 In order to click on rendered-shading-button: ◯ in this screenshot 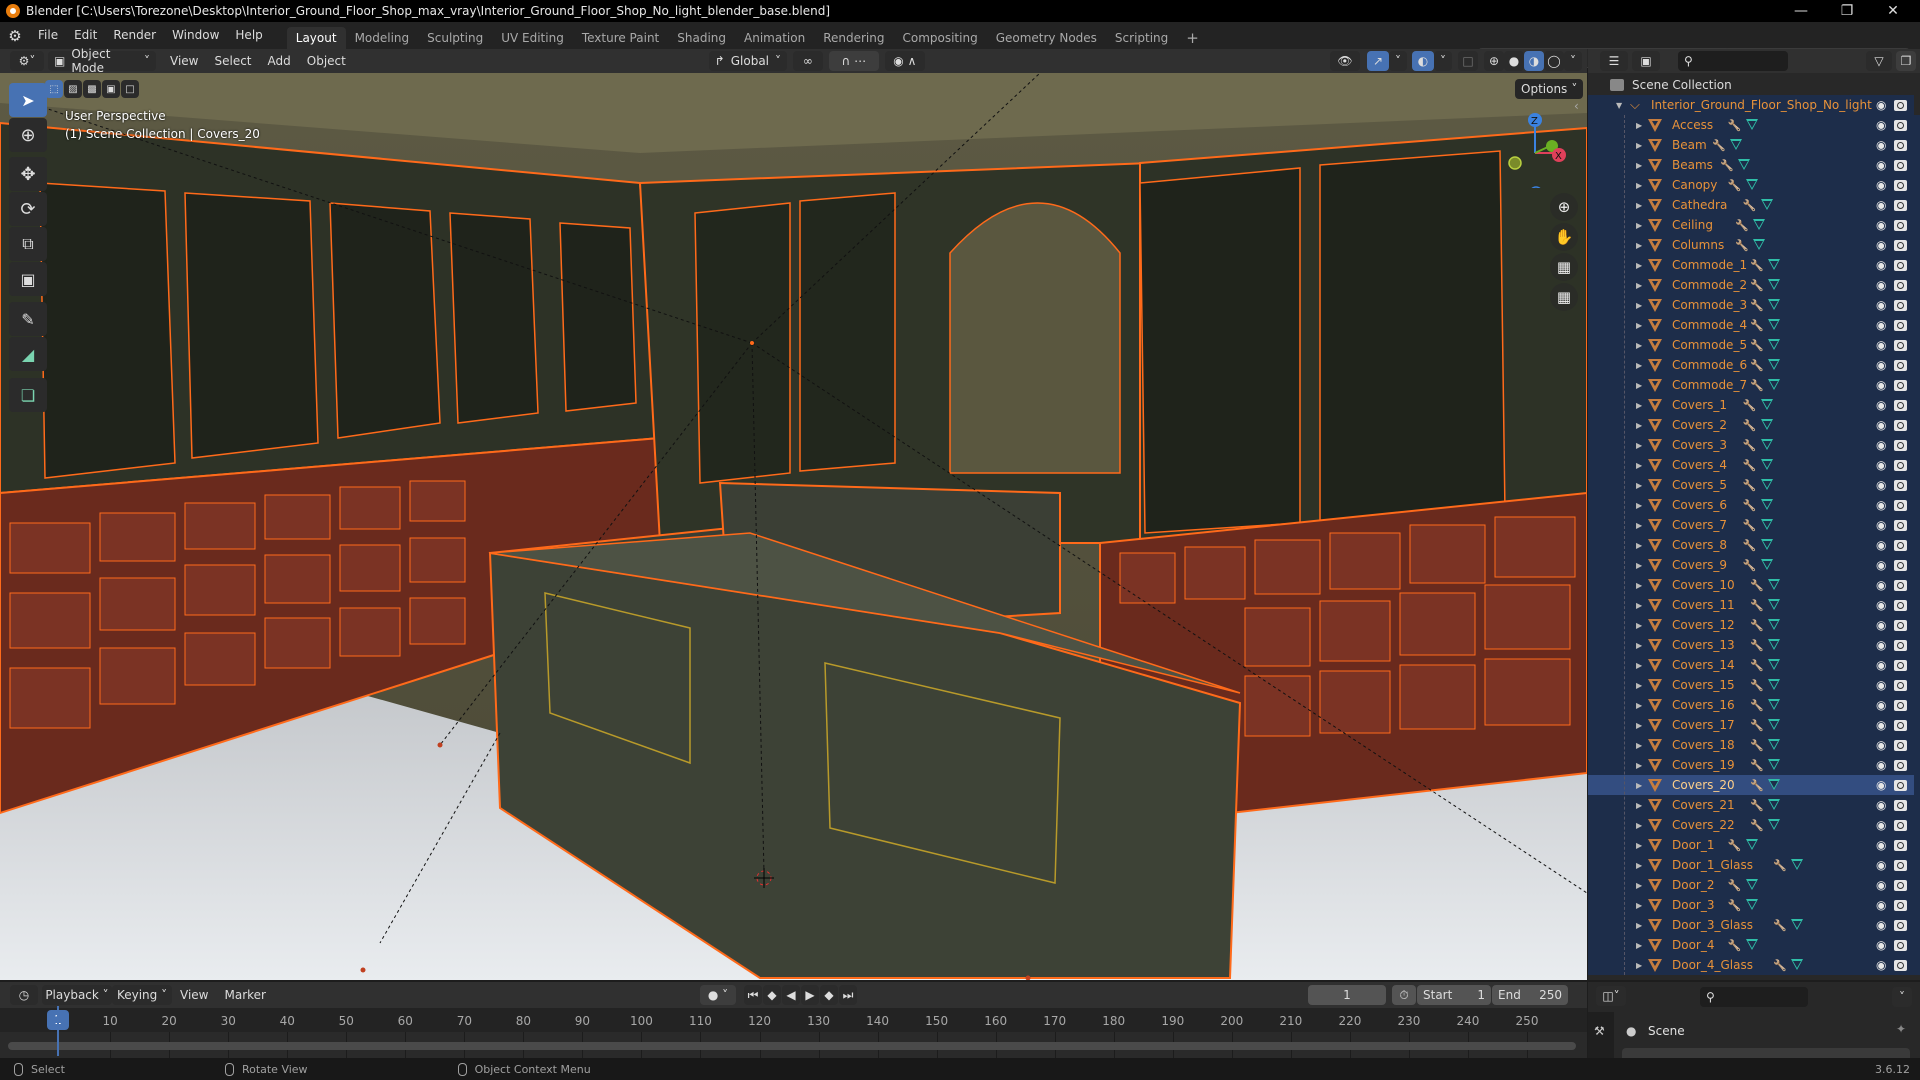, I will do `click(1554, 61)`.